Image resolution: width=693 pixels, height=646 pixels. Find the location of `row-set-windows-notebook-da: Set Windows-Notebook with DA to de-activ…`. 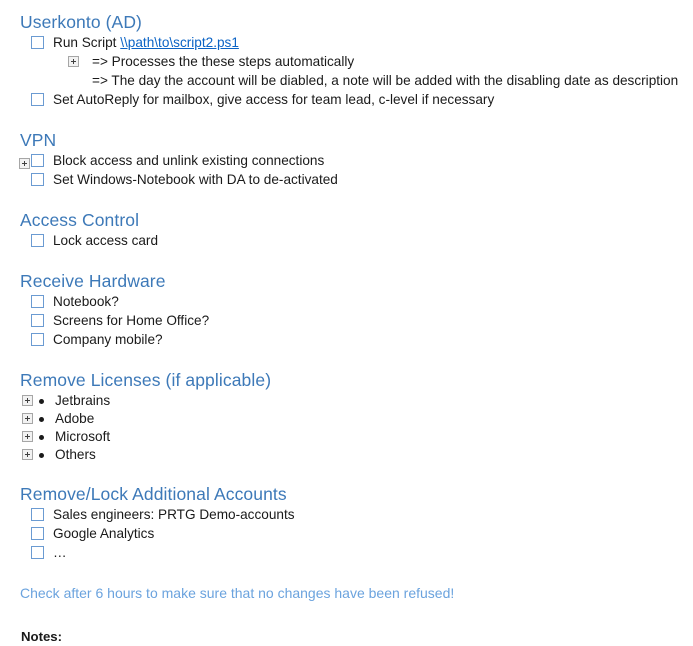

row-set-windows-notebook-da: Set Windows-Notebook with DA to de-activ… is located at coordinates (346, 180).